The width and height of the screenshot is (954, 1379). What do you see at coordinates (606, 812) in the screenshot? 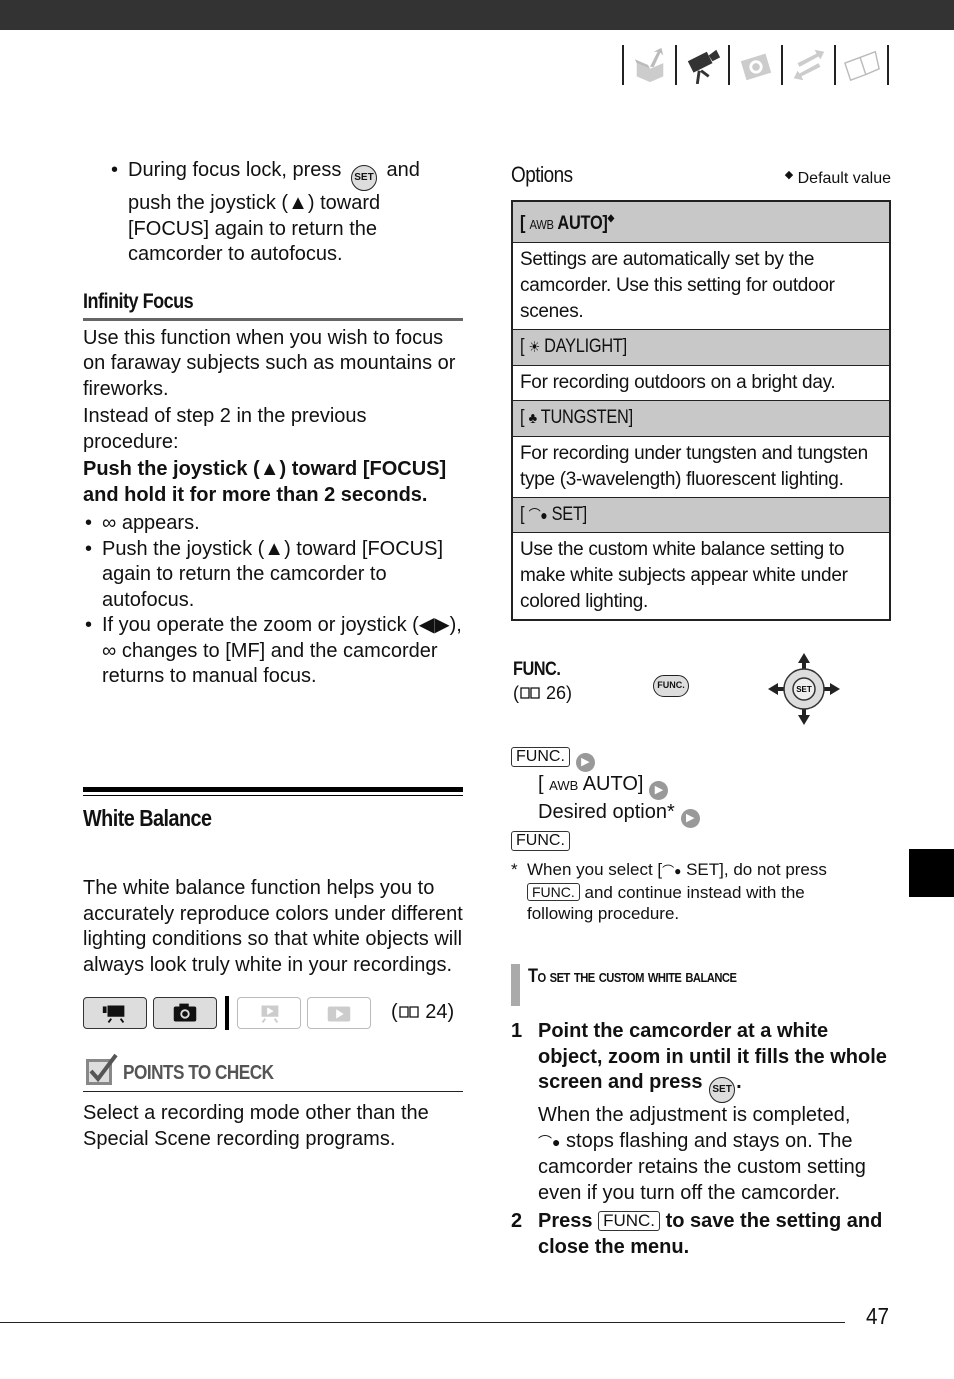
I see `step-text: Desired option*` at bounding box center [606, 812].